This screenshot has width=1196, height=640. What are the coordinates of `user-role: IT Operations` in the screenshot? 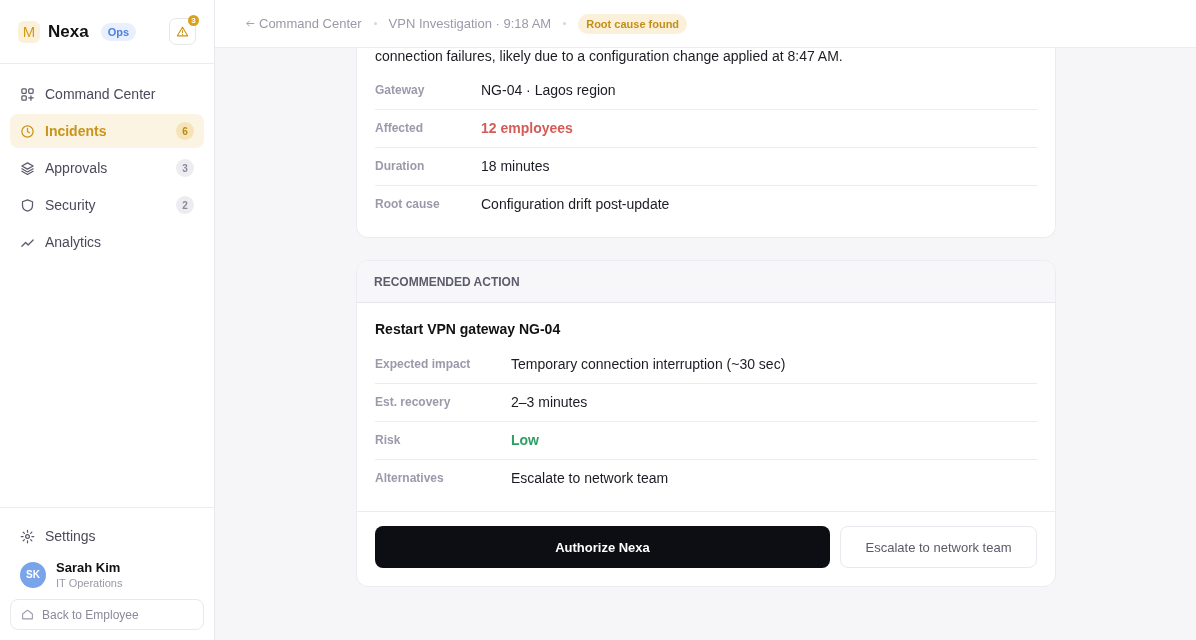 It's located at (89, 583).